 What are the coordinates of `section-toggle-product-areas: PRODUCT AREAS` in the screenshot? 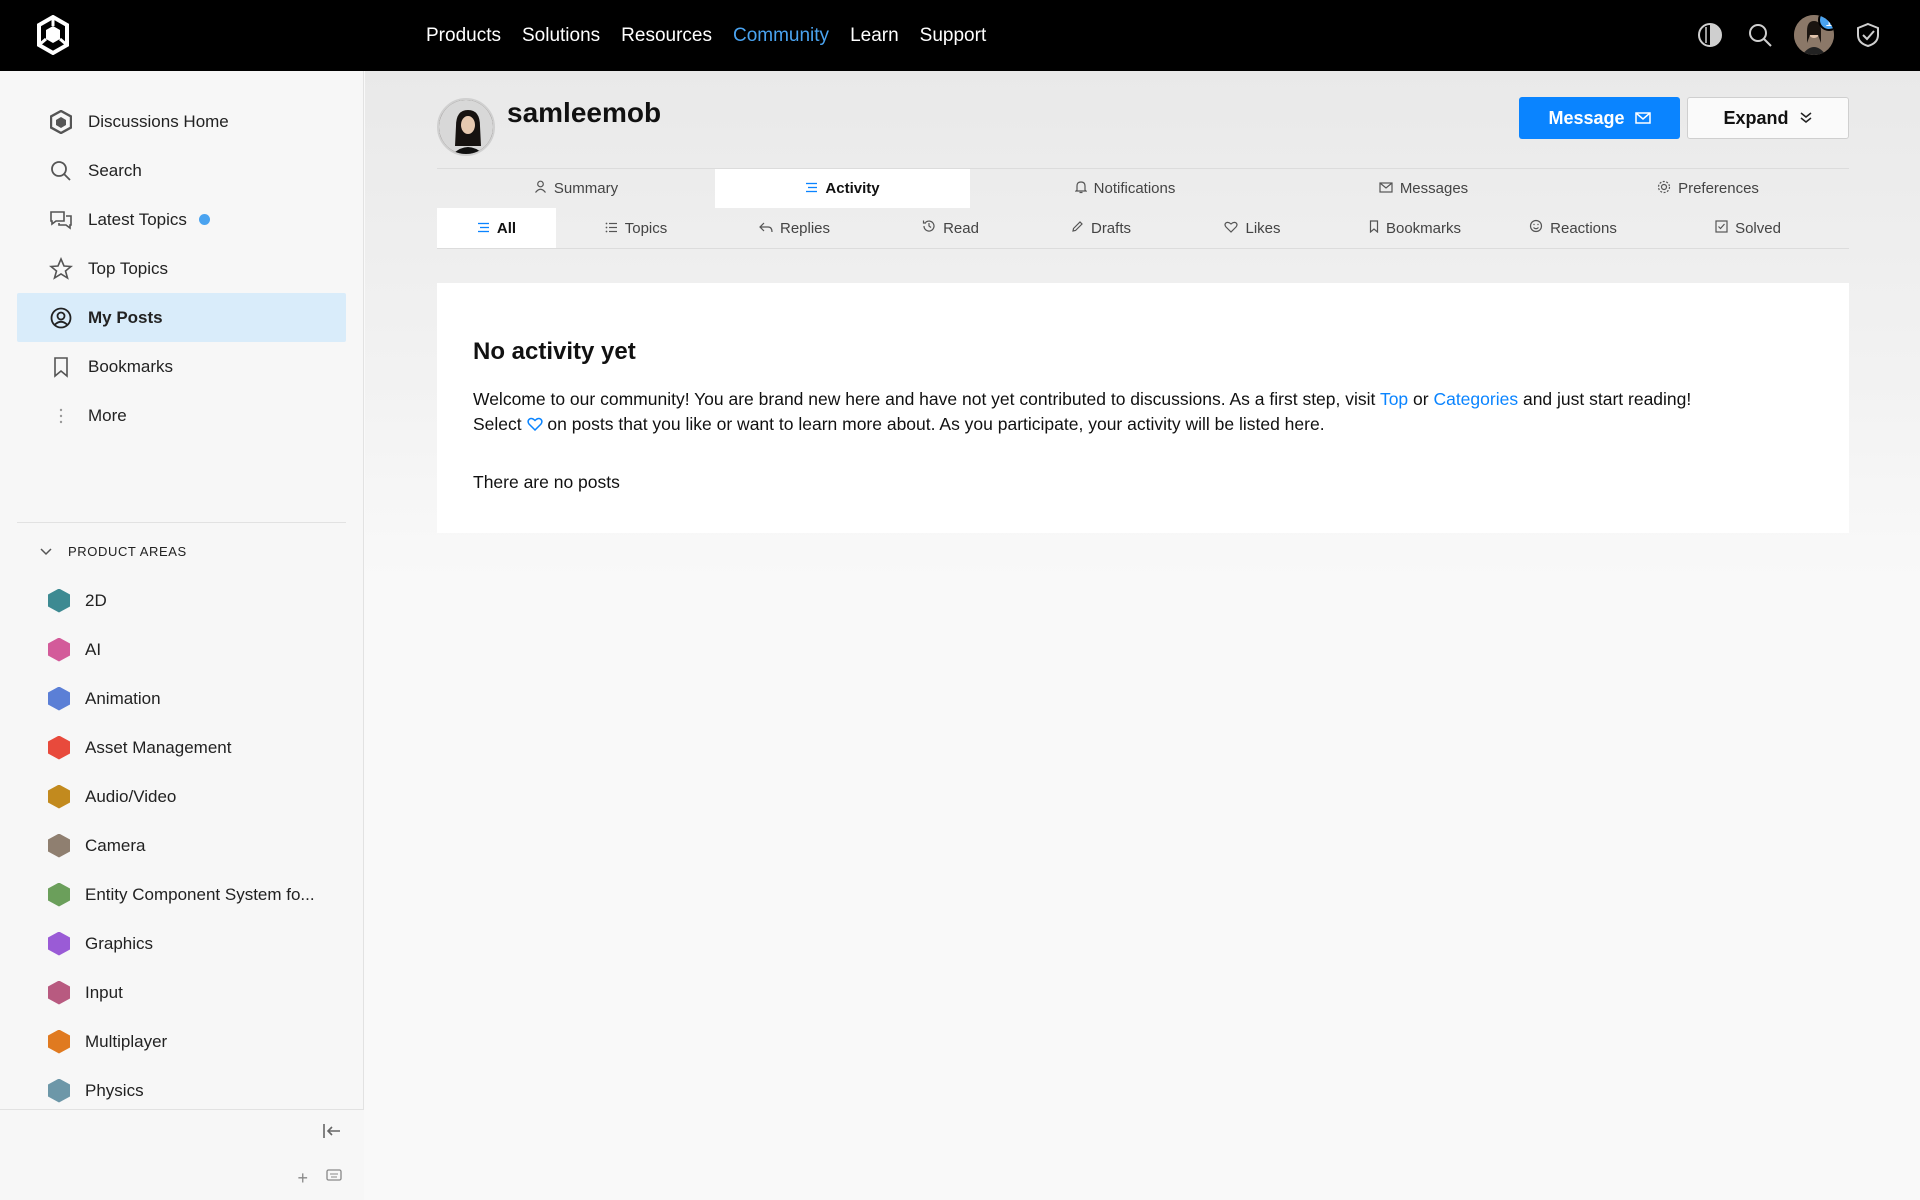 It's located at (113, 551).